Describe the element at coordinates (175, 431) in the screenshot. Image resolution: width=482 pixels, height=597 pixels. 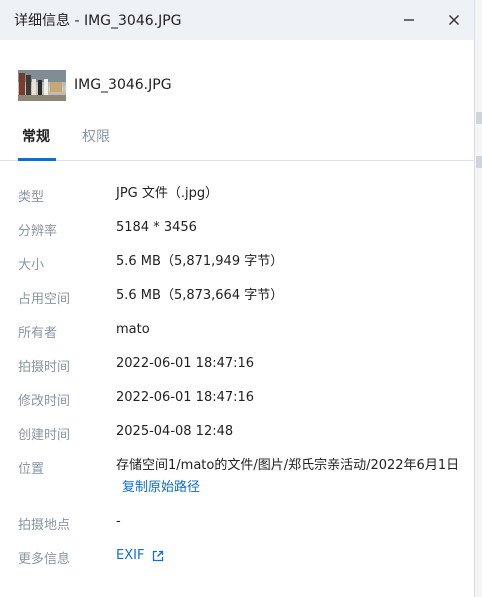
I see `created-time-value: 2025-04-08 12:48` at that location.